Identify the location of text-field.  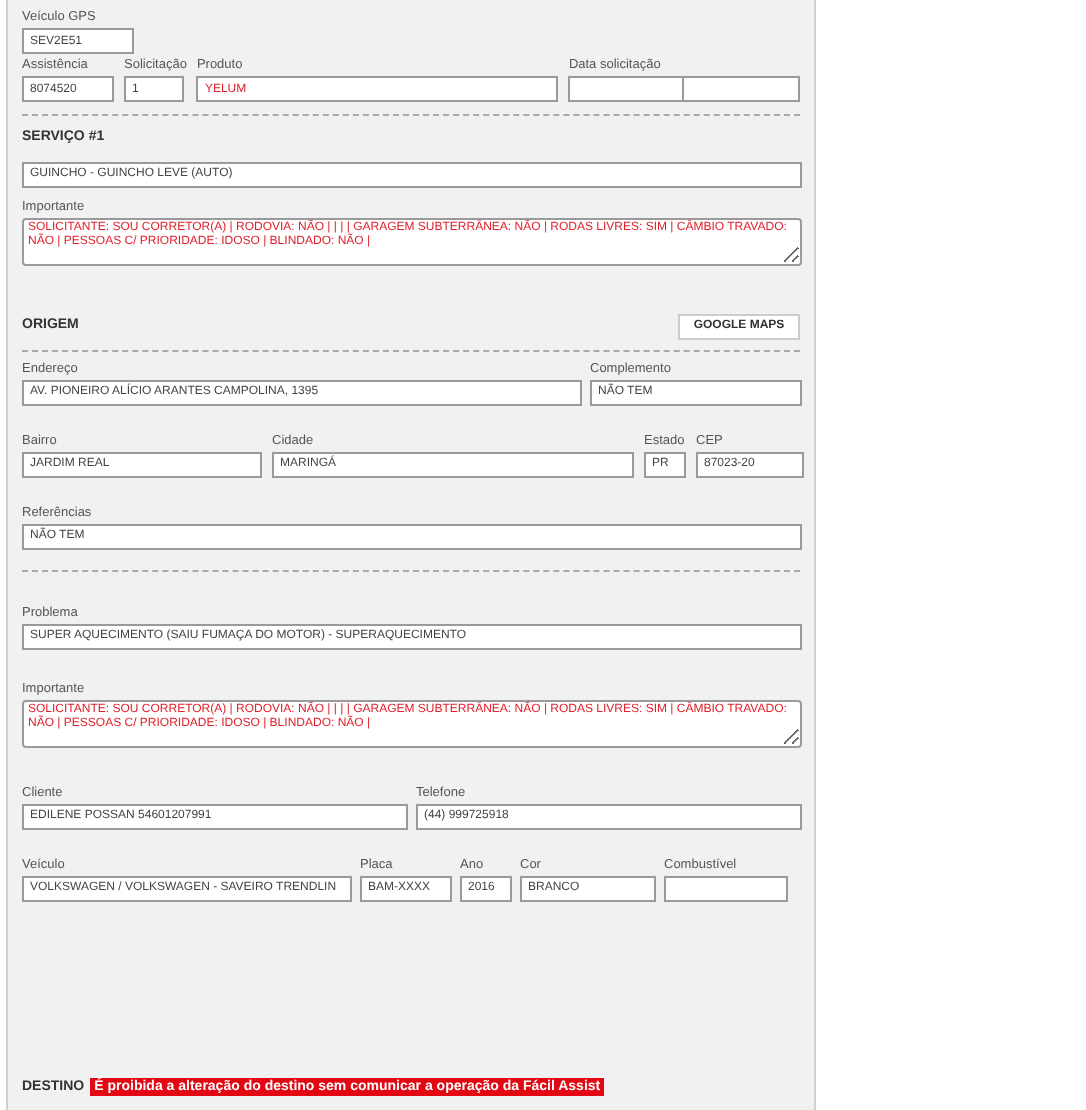
(726, 888).